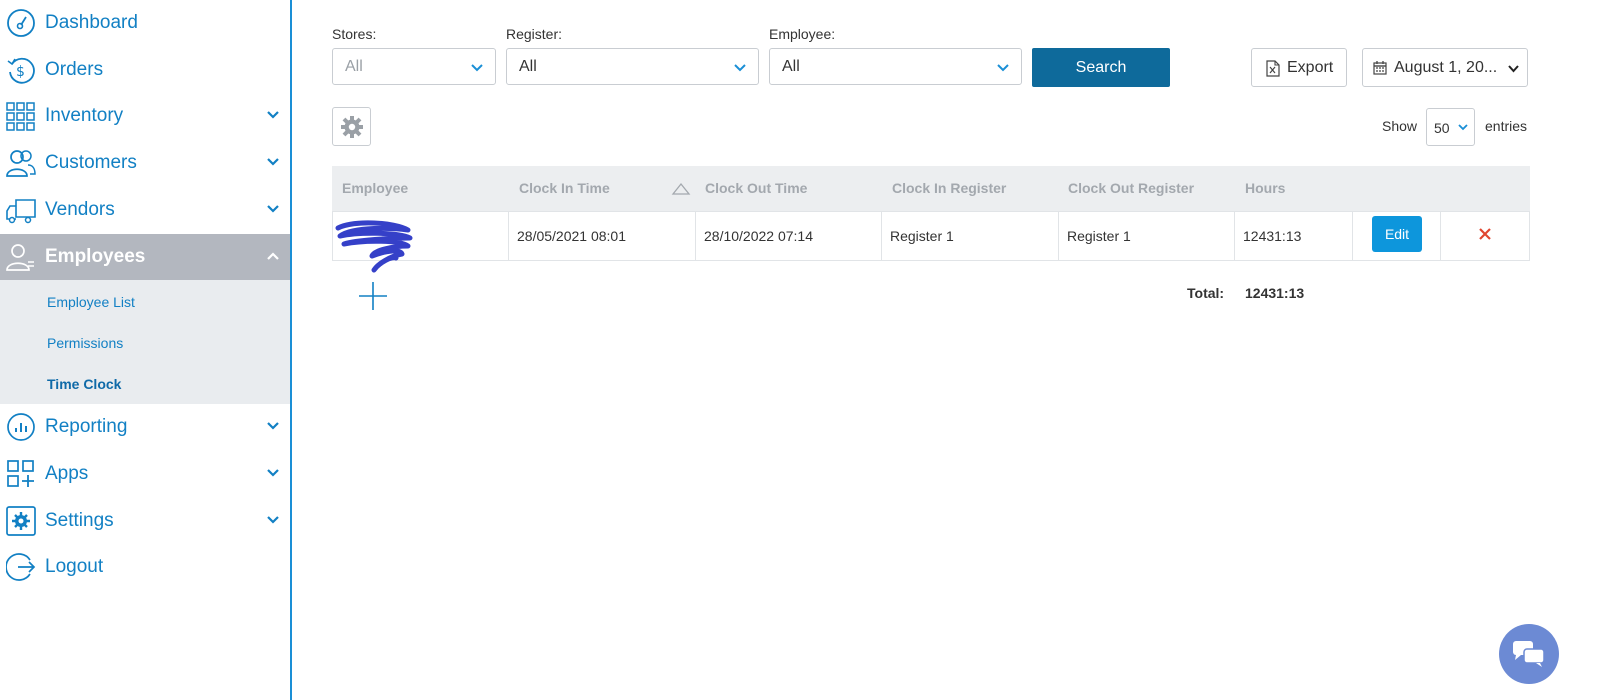 This screenshot has width=1598, height=700. Describe the element at coordinates (681, 189) in the screenshot. I see `sort-ascending-icon` at that location.